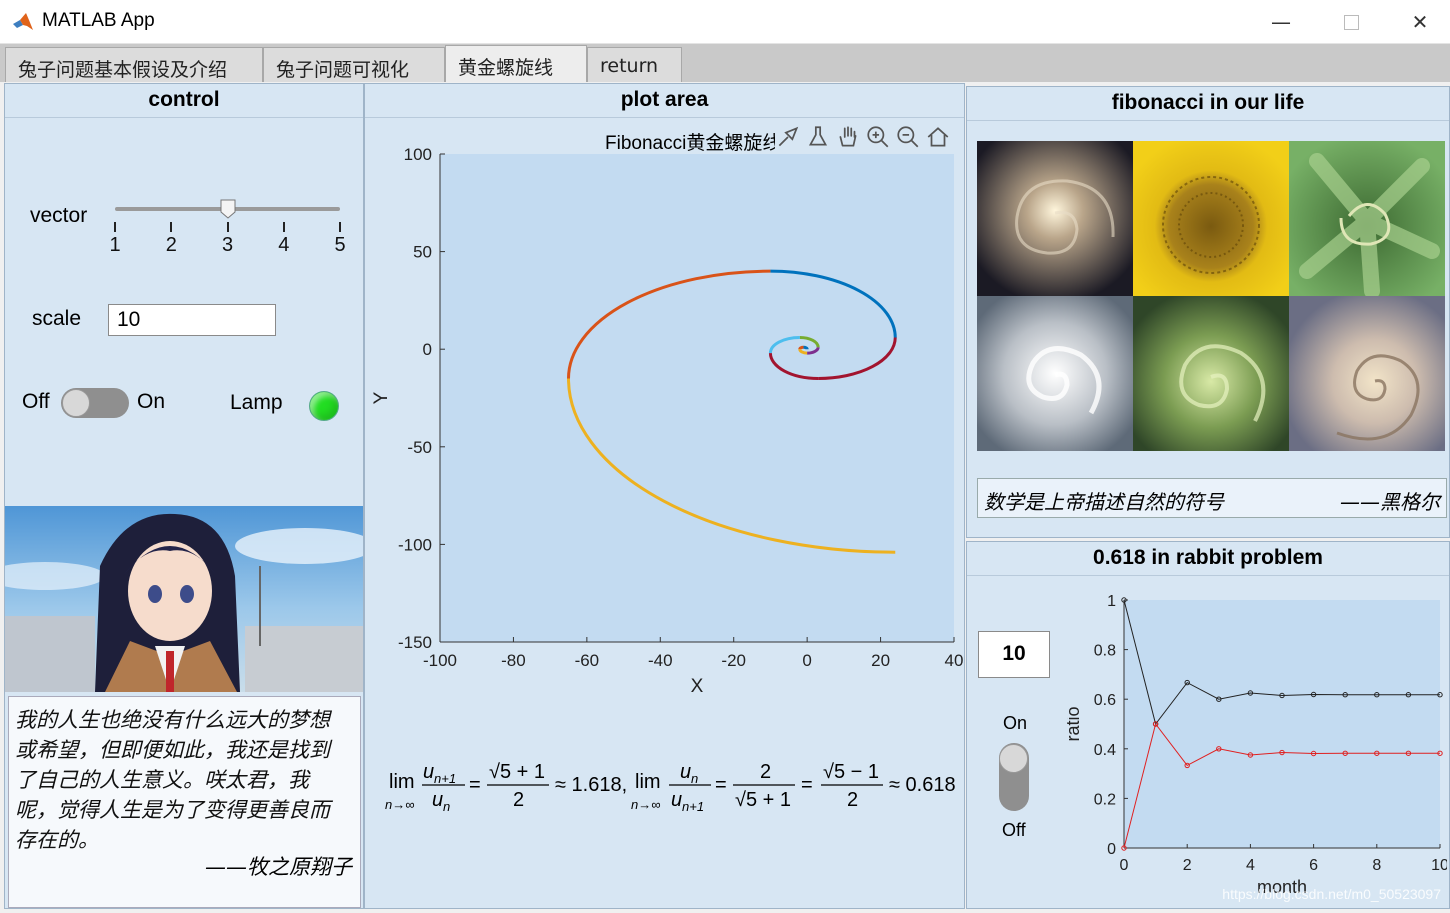  I want to click on slider-thumb, so click(228, 209).